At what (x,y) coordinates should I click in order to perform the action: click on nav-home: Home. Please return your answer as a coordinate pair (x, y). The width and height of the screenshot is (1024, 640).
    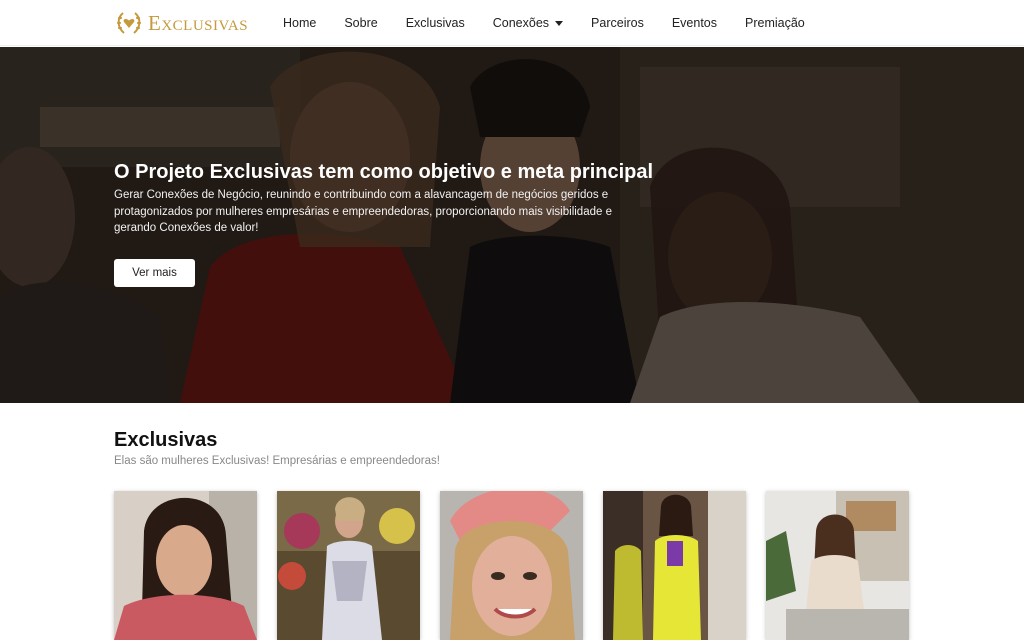
    Looking at the image, I should click on (299, 23).